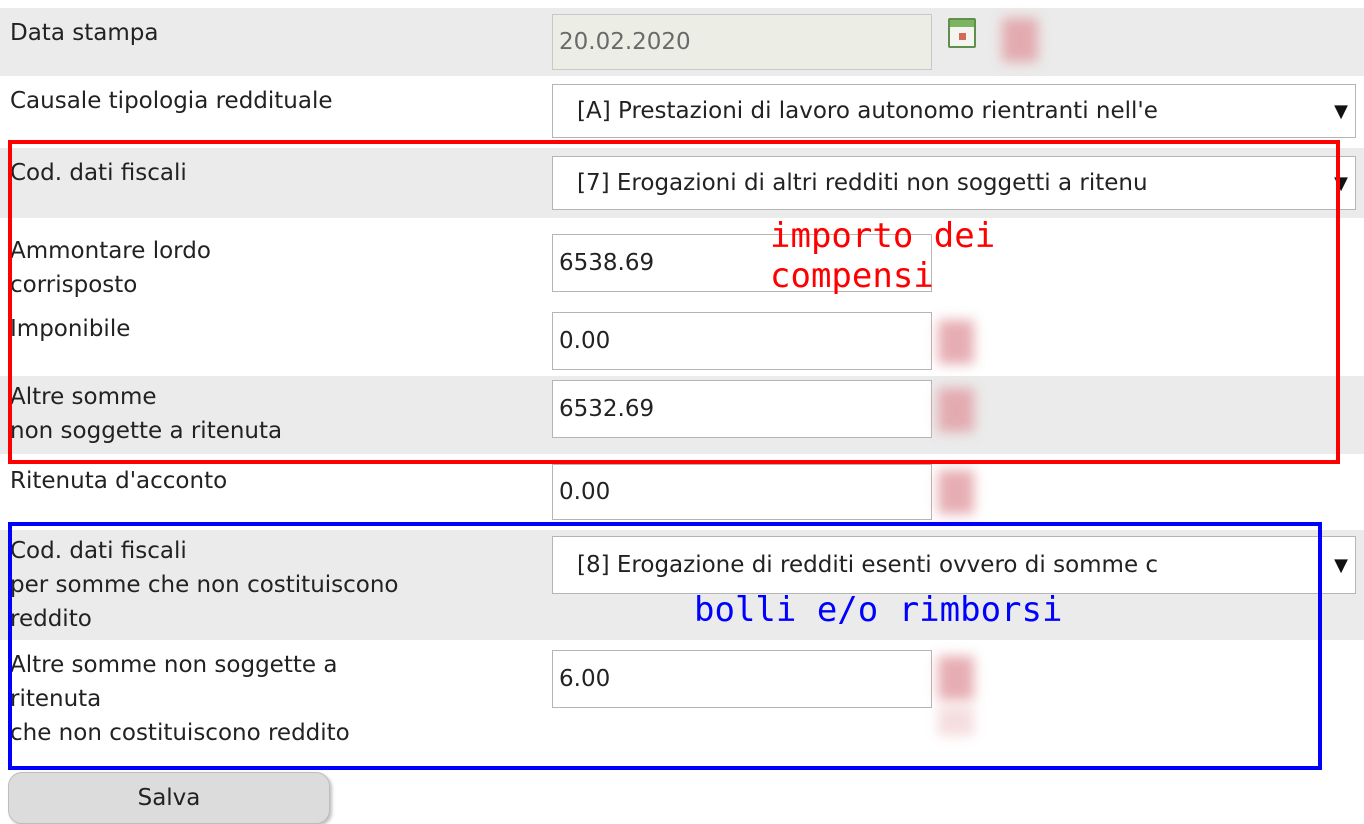  Describe the element at coordinates (883, 256) in the screenshot. I see `annotation-red-text: importo dei compensi` at that location.